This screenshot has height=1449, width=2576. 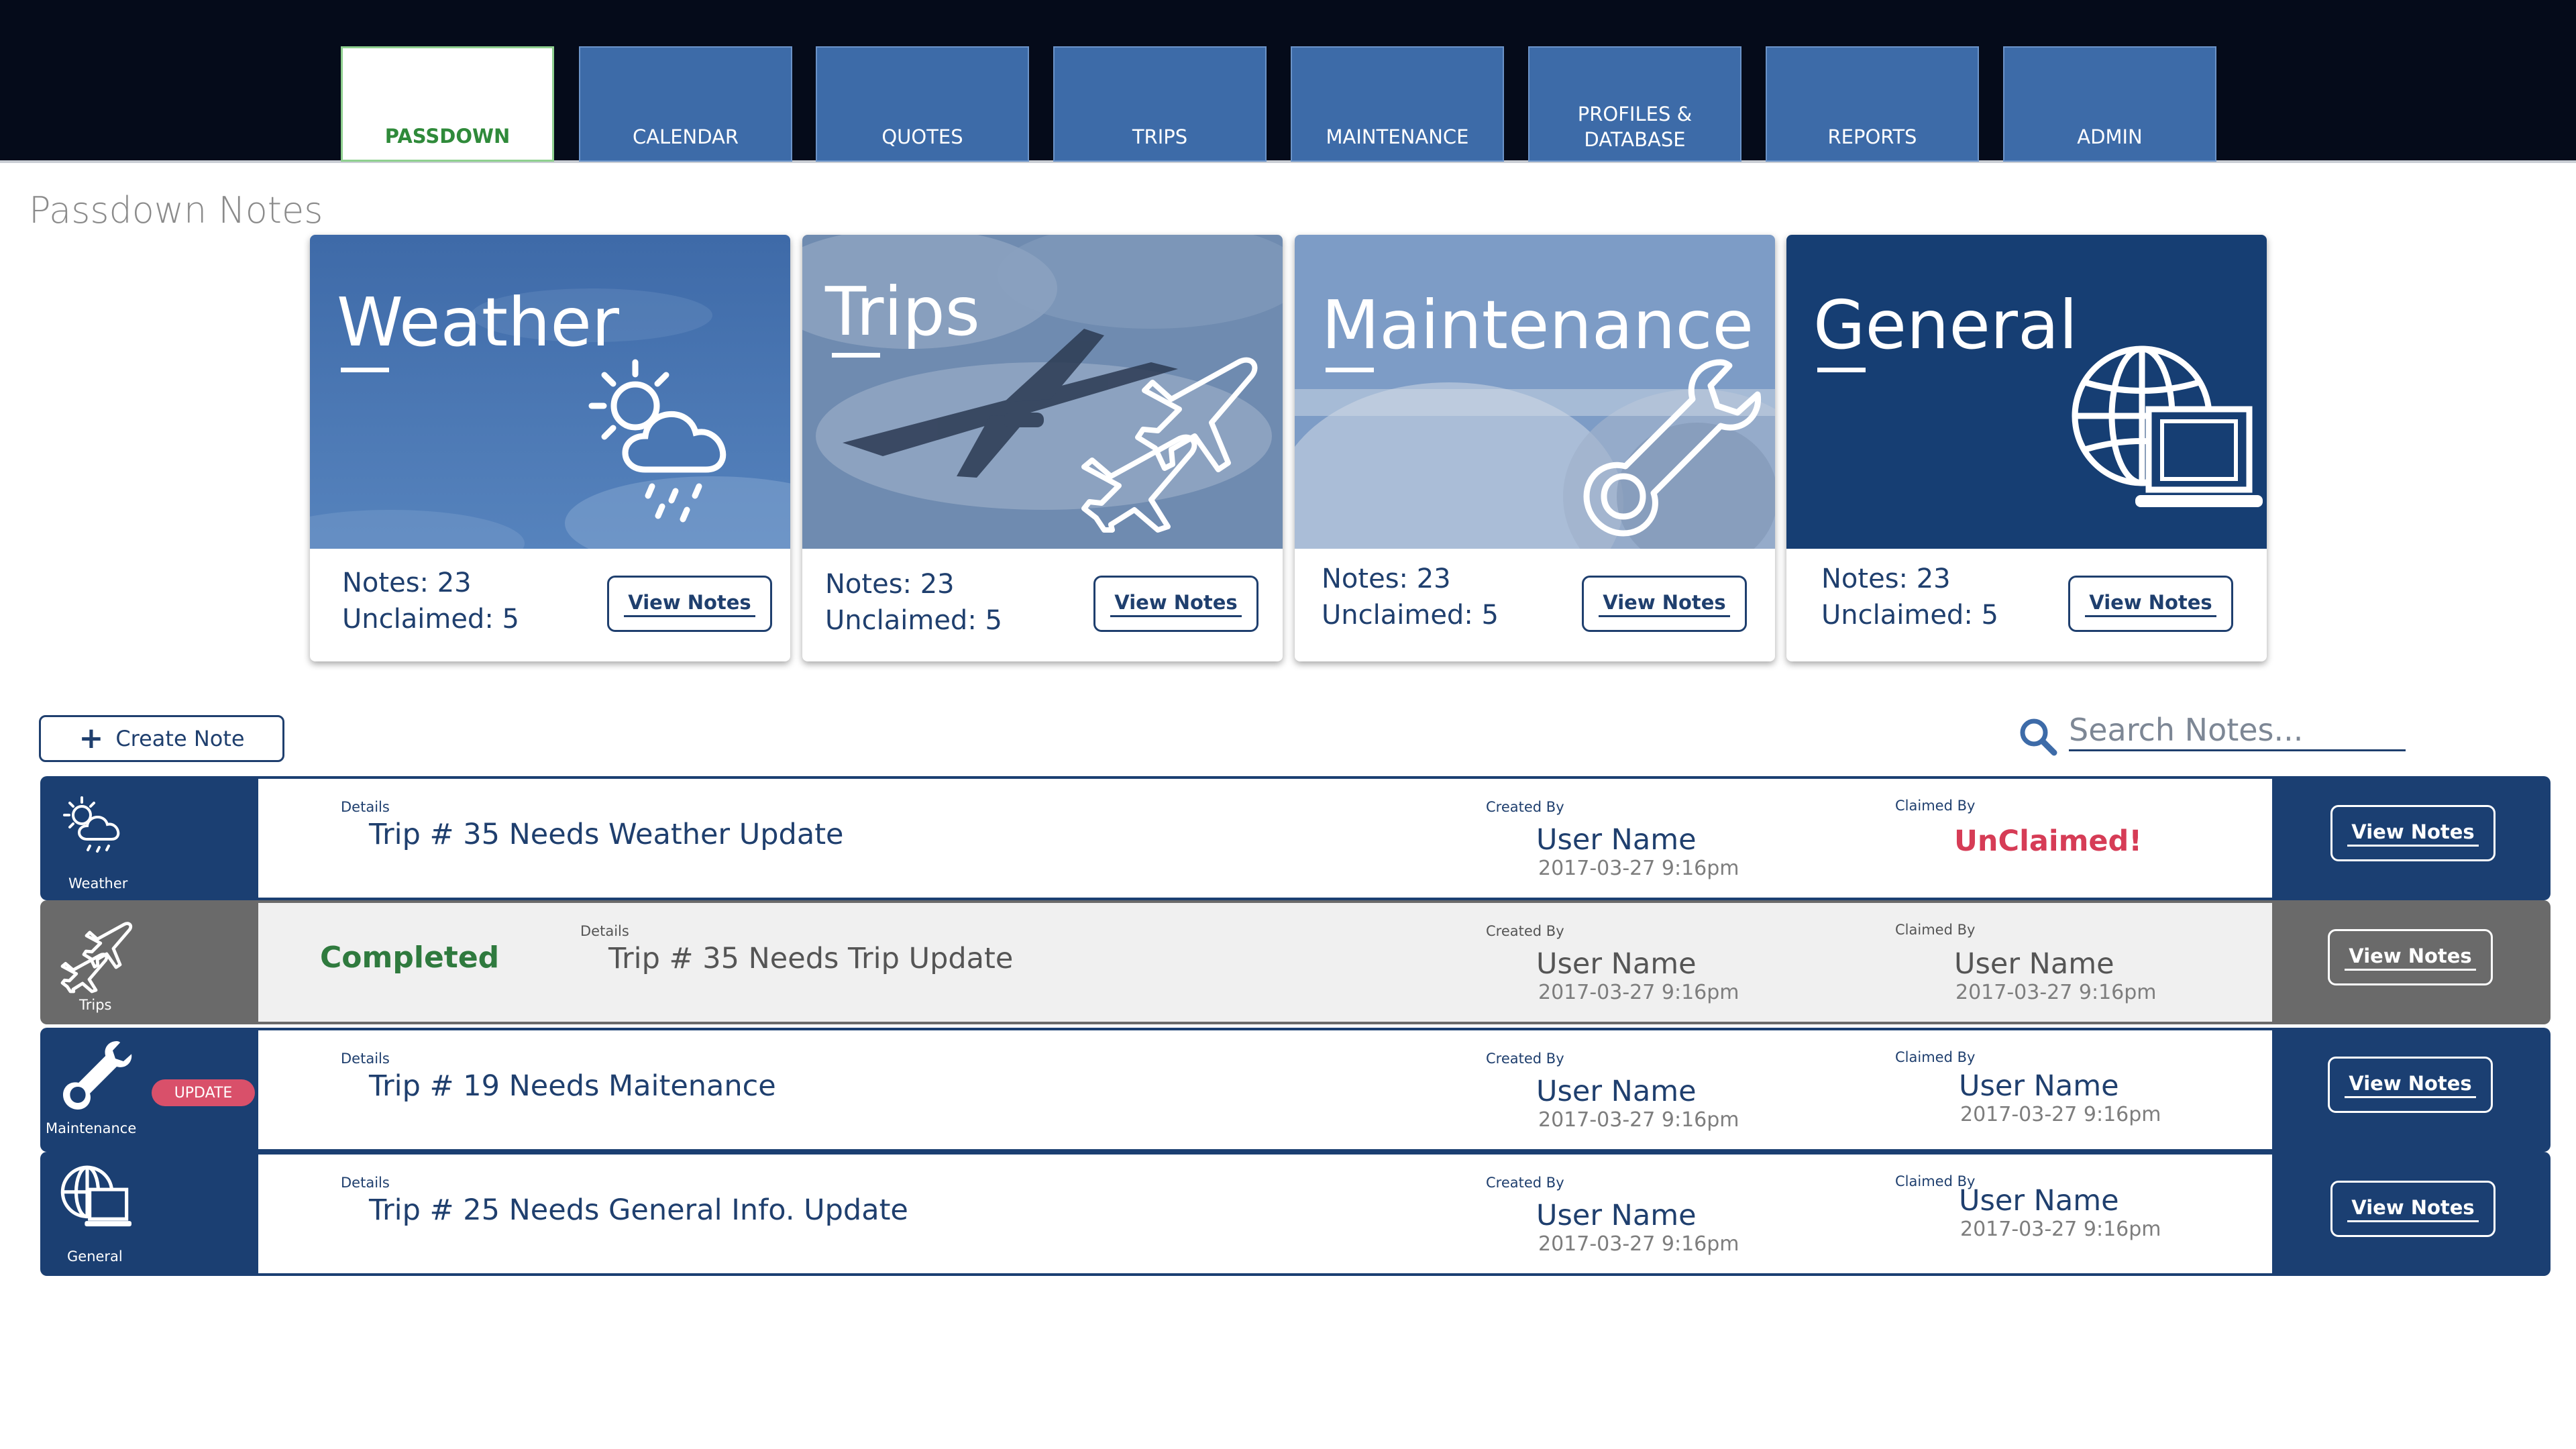 What do you see at coordinates (95, 1005) in the screenshot?
I see `category-label: Trips` at bounding box center [95, 1005].